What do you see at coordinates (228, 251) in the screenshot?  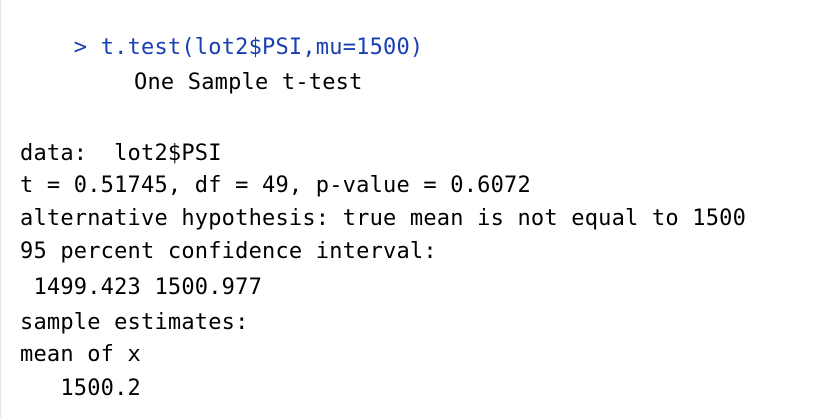 I see `confidence-interval-label: 95 percent confidence interval:` at bounding box center [228, 251].